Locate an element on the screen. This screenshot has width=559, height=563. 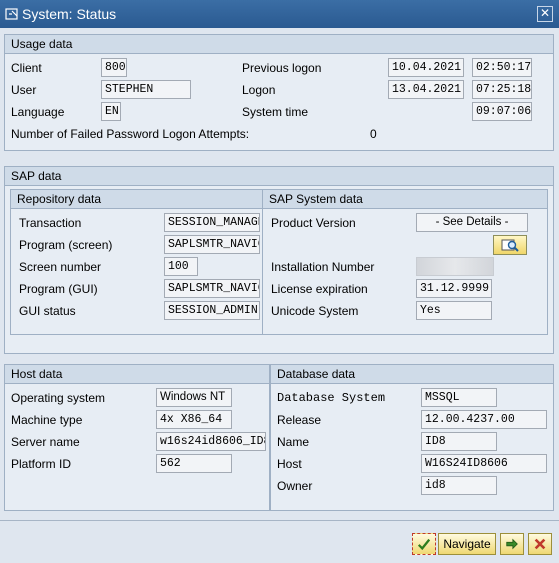
unicode-system-field: Yes is located at coordinates (454, 310).